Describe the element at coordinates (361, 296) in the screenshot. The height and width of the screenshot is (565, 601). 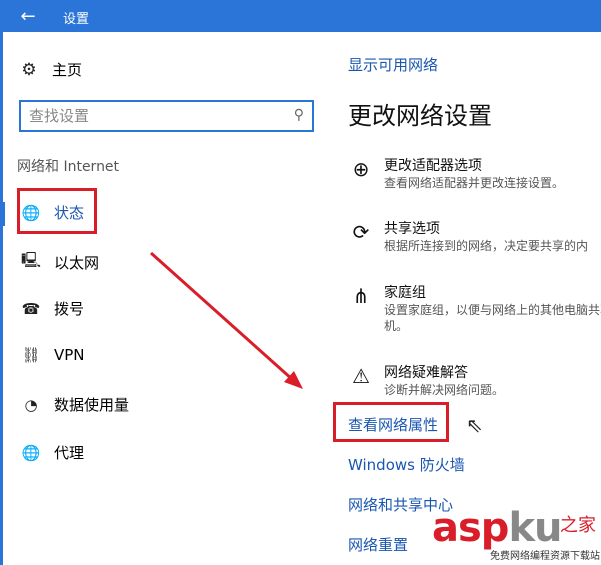
I see `homegroup-icon: ⋔` at that location.